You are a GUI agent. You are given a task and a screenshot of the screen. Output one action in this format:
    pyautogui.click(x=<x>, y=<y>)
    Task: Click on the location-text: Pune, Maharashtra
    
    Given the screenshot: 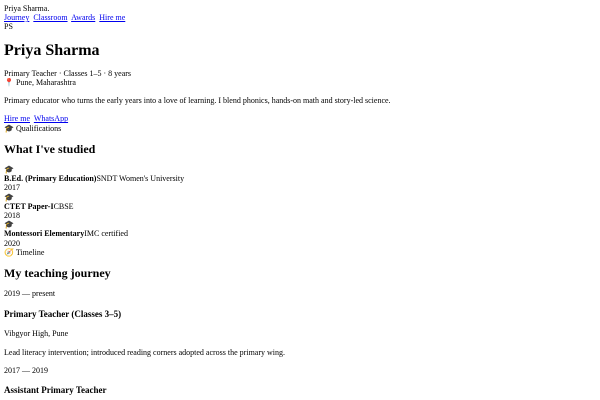 What is the action you would take?
    pyautogui.click(x=45, y=82)
    